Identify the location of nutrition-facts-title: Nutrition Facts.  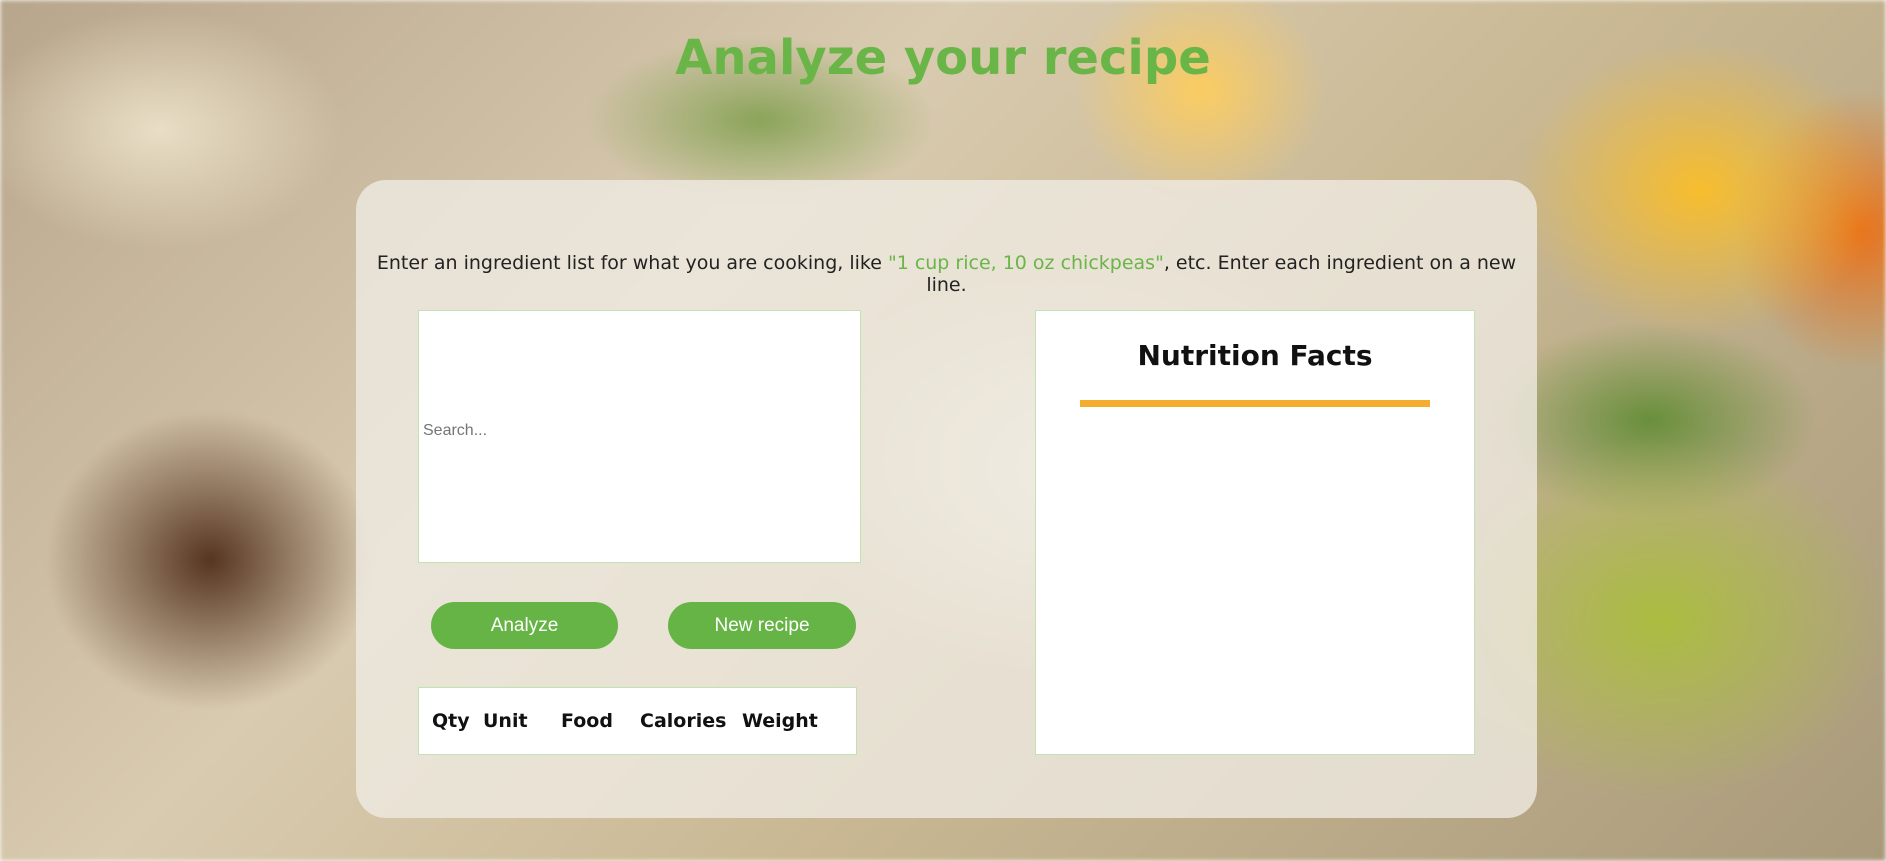
(1255, 355).